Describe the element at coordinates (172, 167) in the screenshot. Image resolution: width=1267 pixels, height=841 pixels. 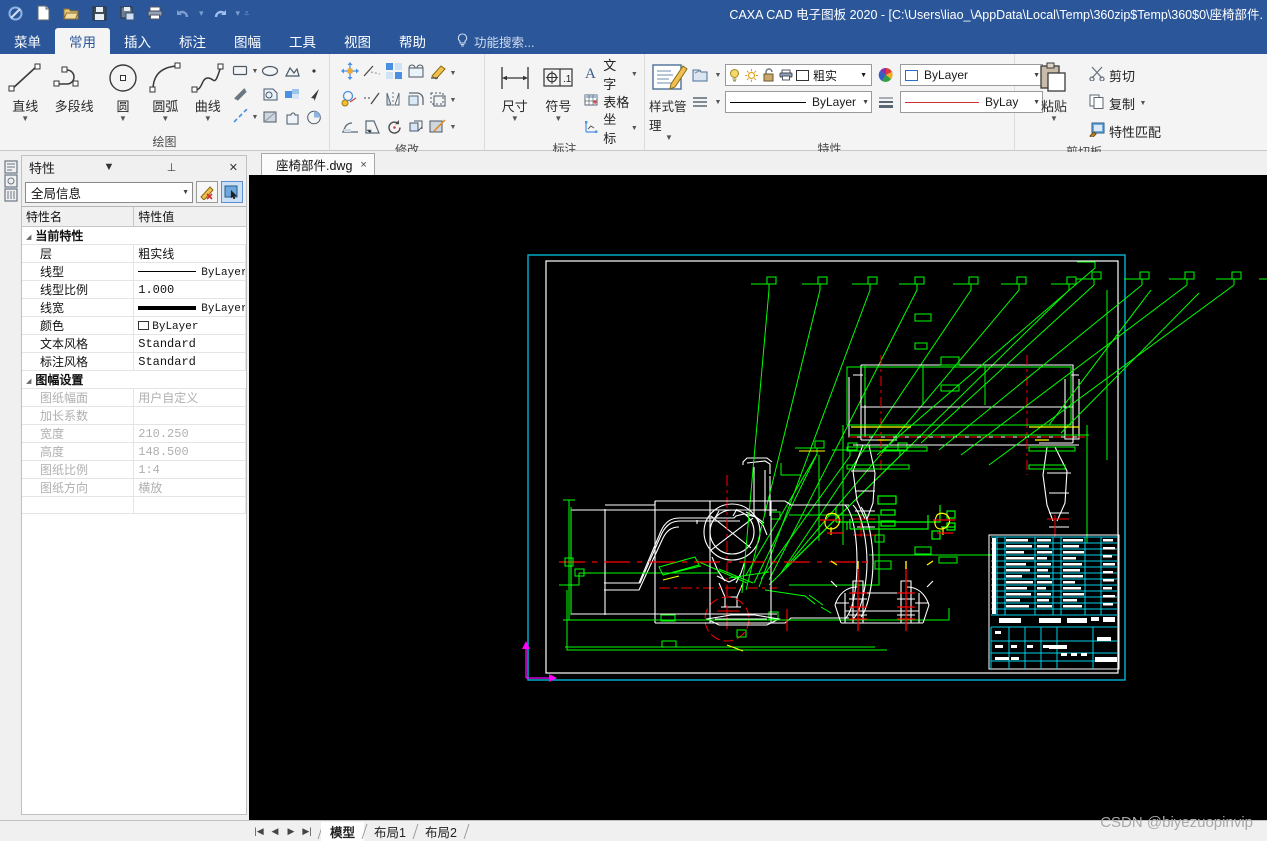
I see `pin-icon: ⊥` at that location.